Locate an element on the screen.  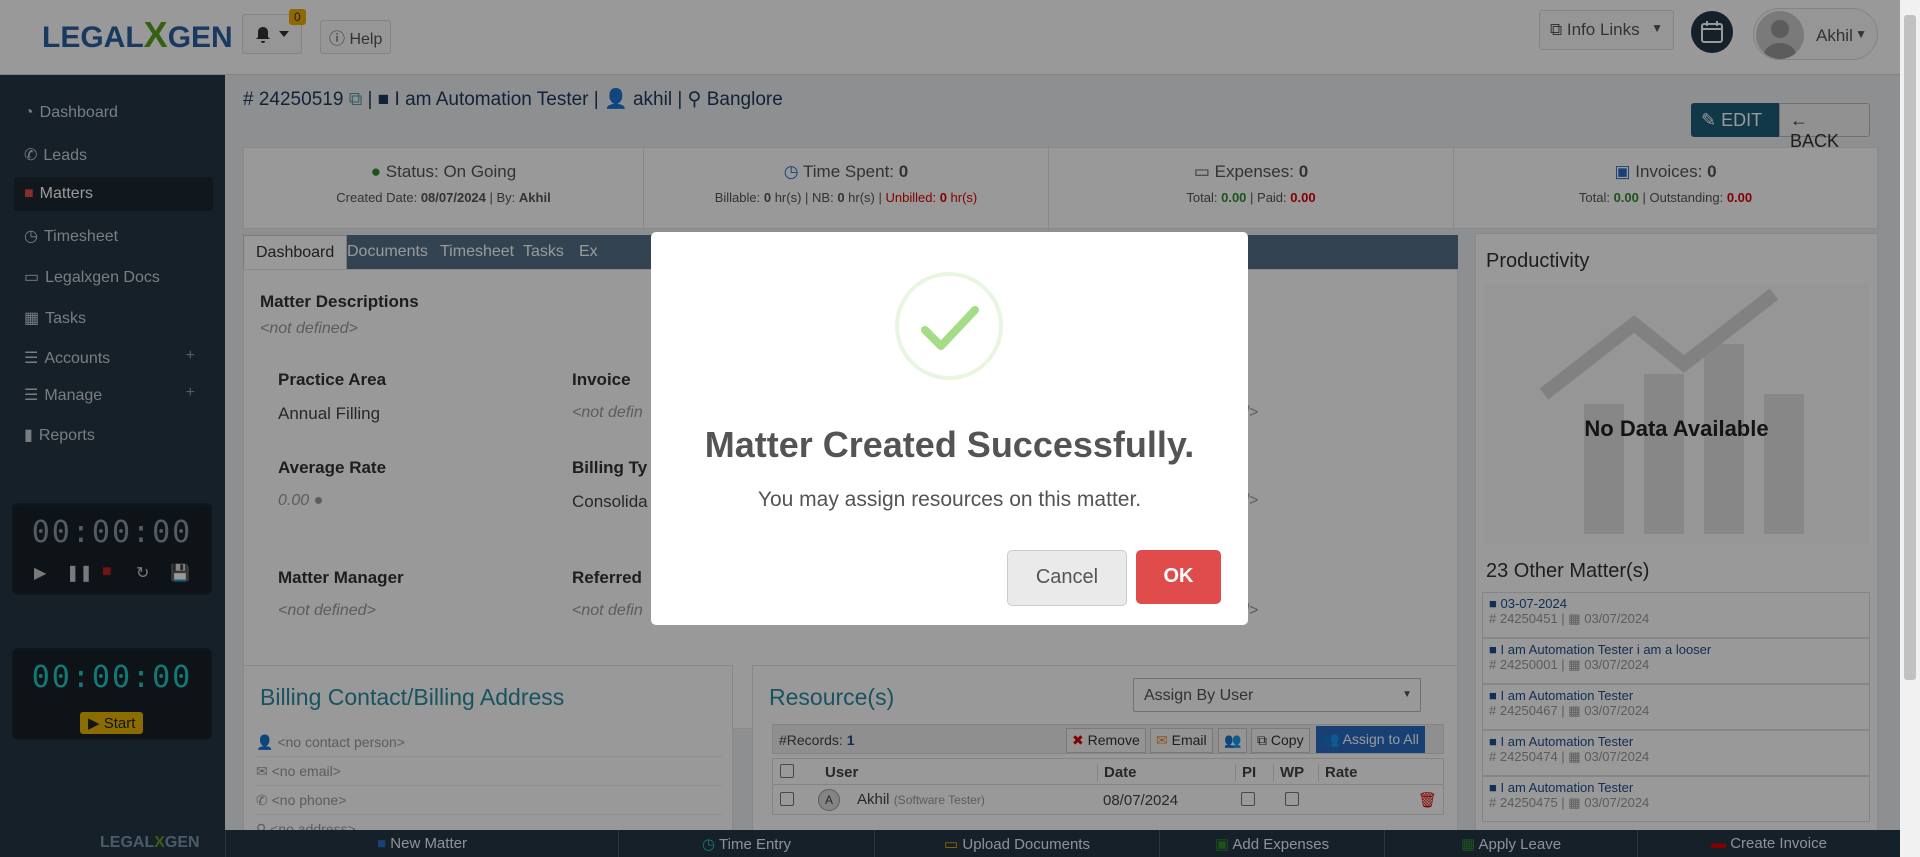
dialog-title: Matter Created Successfully. is located at coordinates (949, 444).